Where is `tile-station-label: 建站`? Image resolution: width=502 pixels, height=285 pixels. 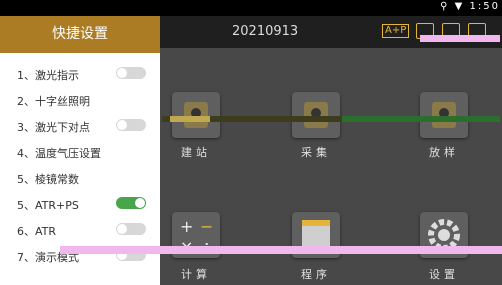
tile-station-label: 建站 is located at coordinates (196, 152).